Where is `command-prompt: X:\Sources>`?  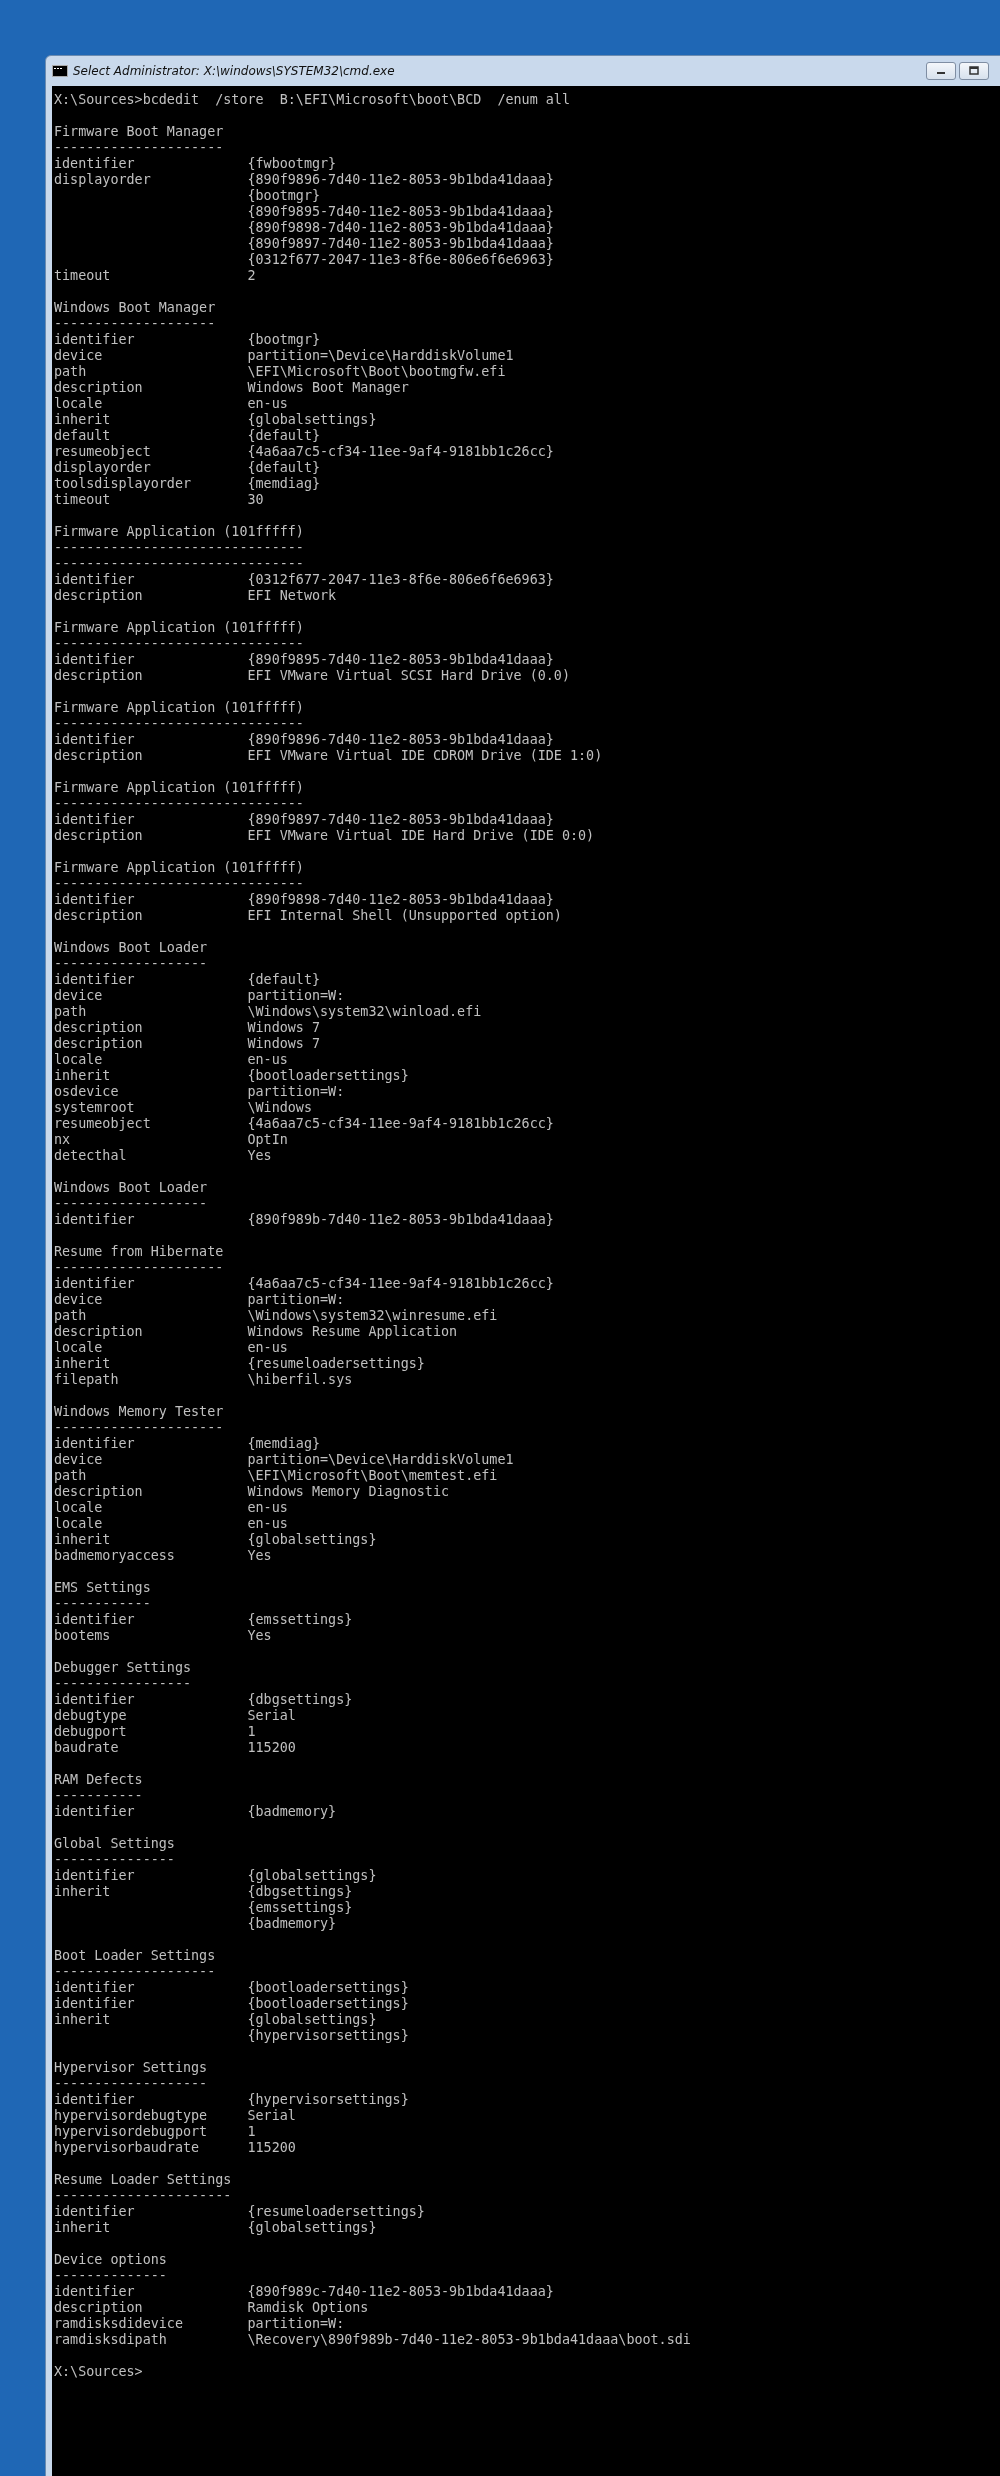
command-prompt: X:\Sources> is located at coordinates (98, 2372).